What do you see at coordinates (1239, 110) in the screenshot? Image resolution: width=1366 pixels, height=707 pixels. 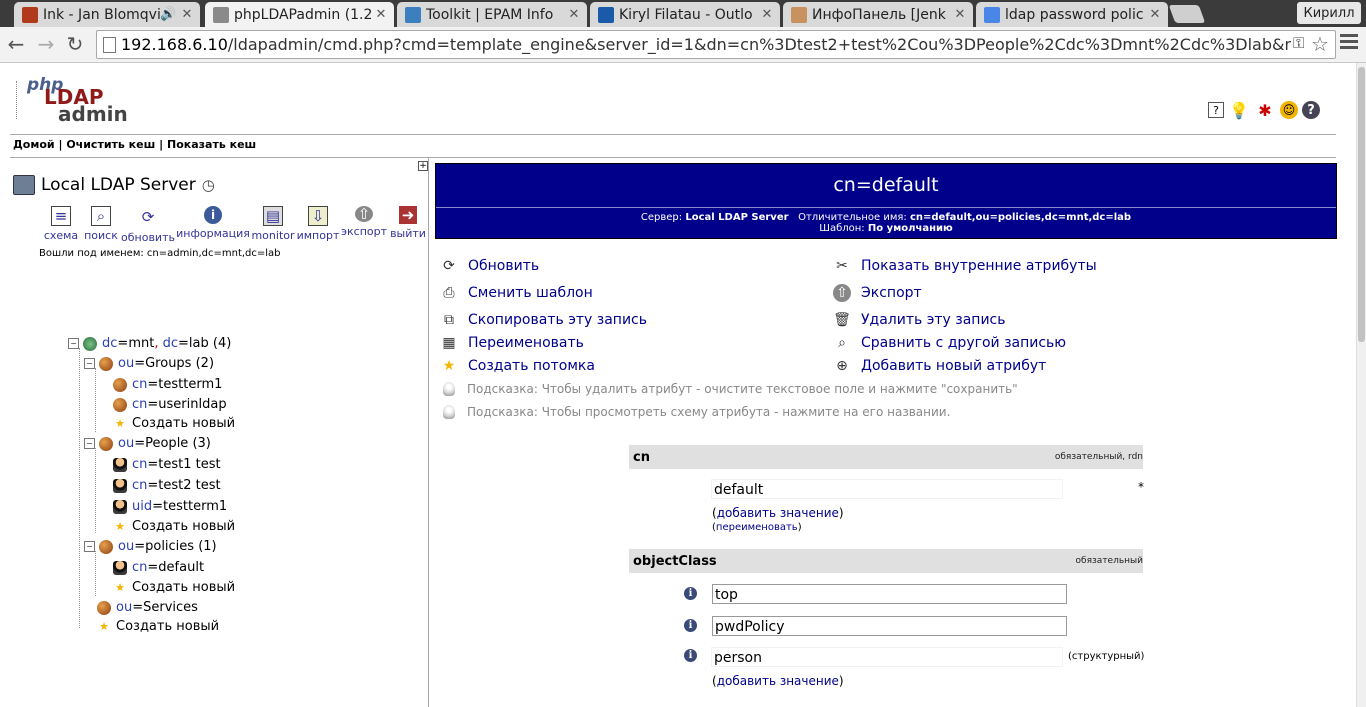 I see `lightbulb-icon: 💡` at bounding box center [1239, 110].